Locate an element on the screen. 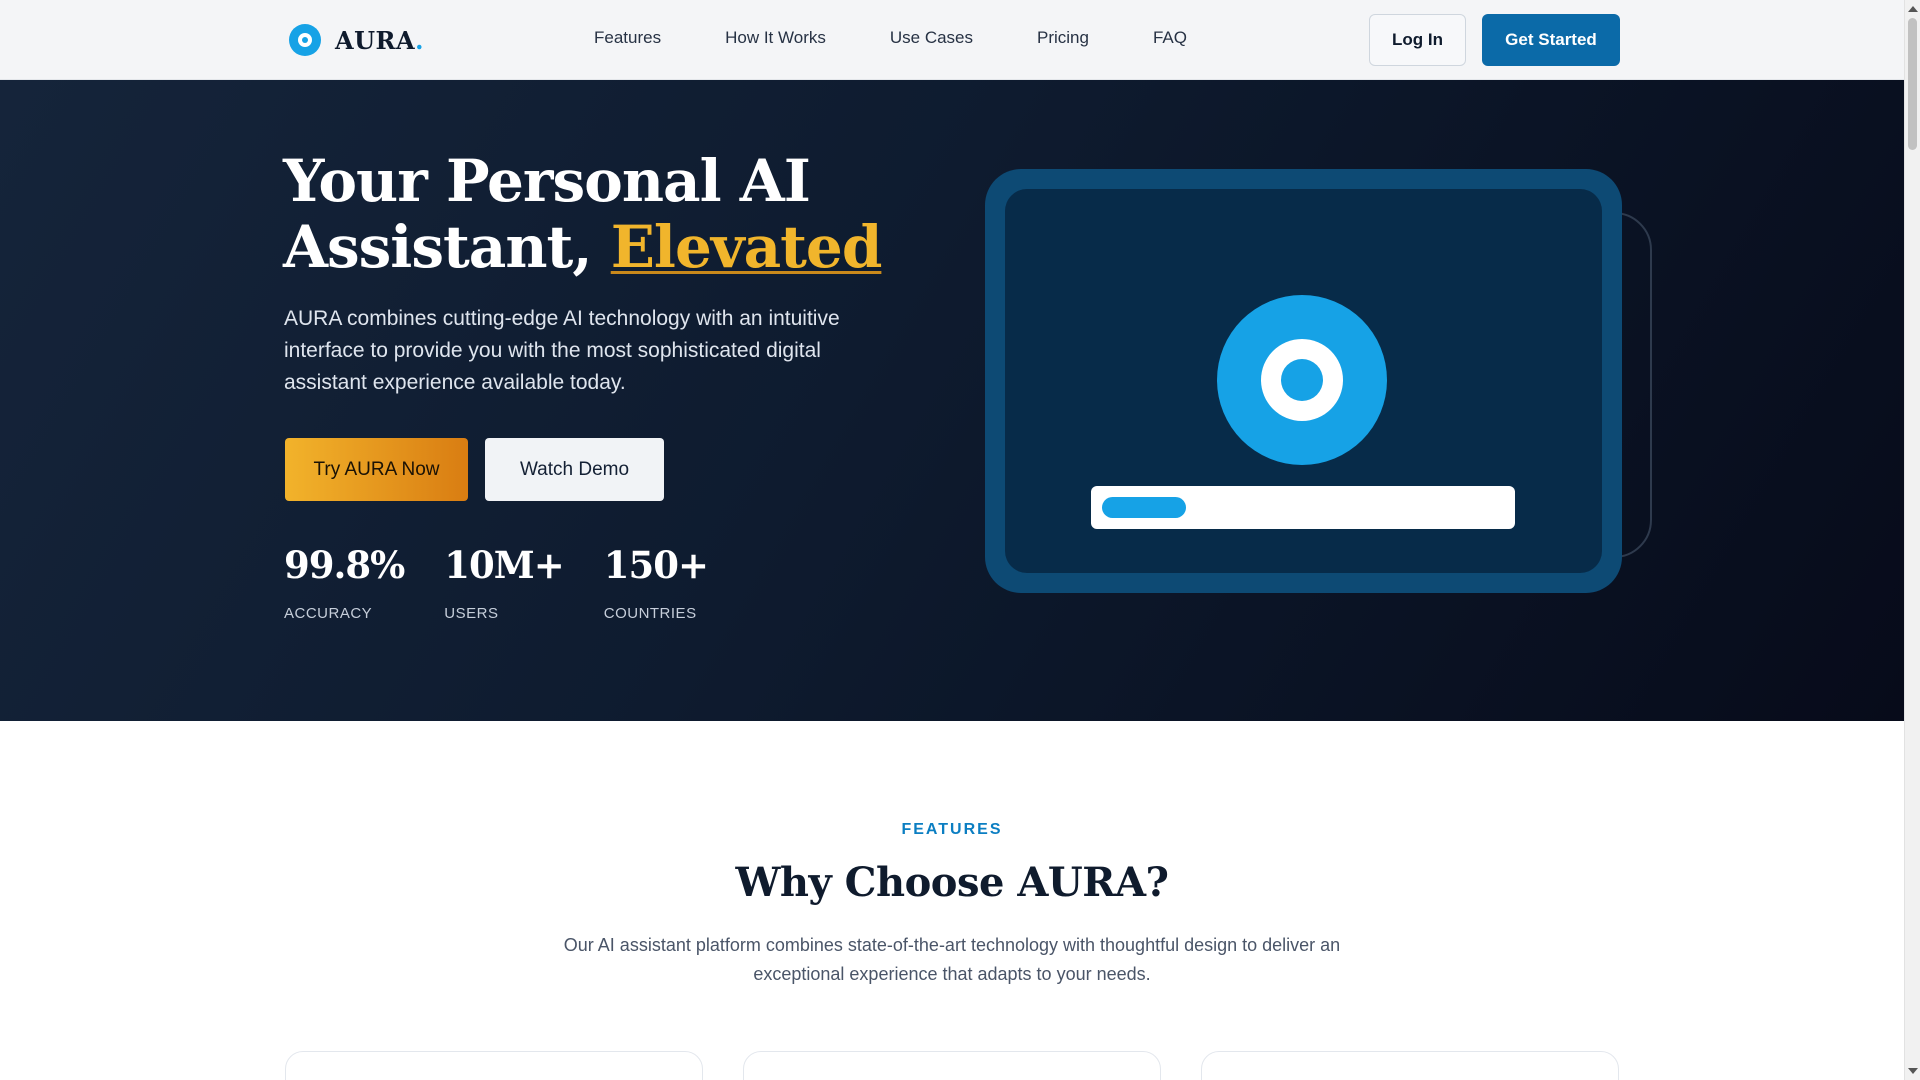 Image resolution: width=1920 pixels, height=1080 pixels. stat-value: 10M+ is located at coordinates (504, 565).